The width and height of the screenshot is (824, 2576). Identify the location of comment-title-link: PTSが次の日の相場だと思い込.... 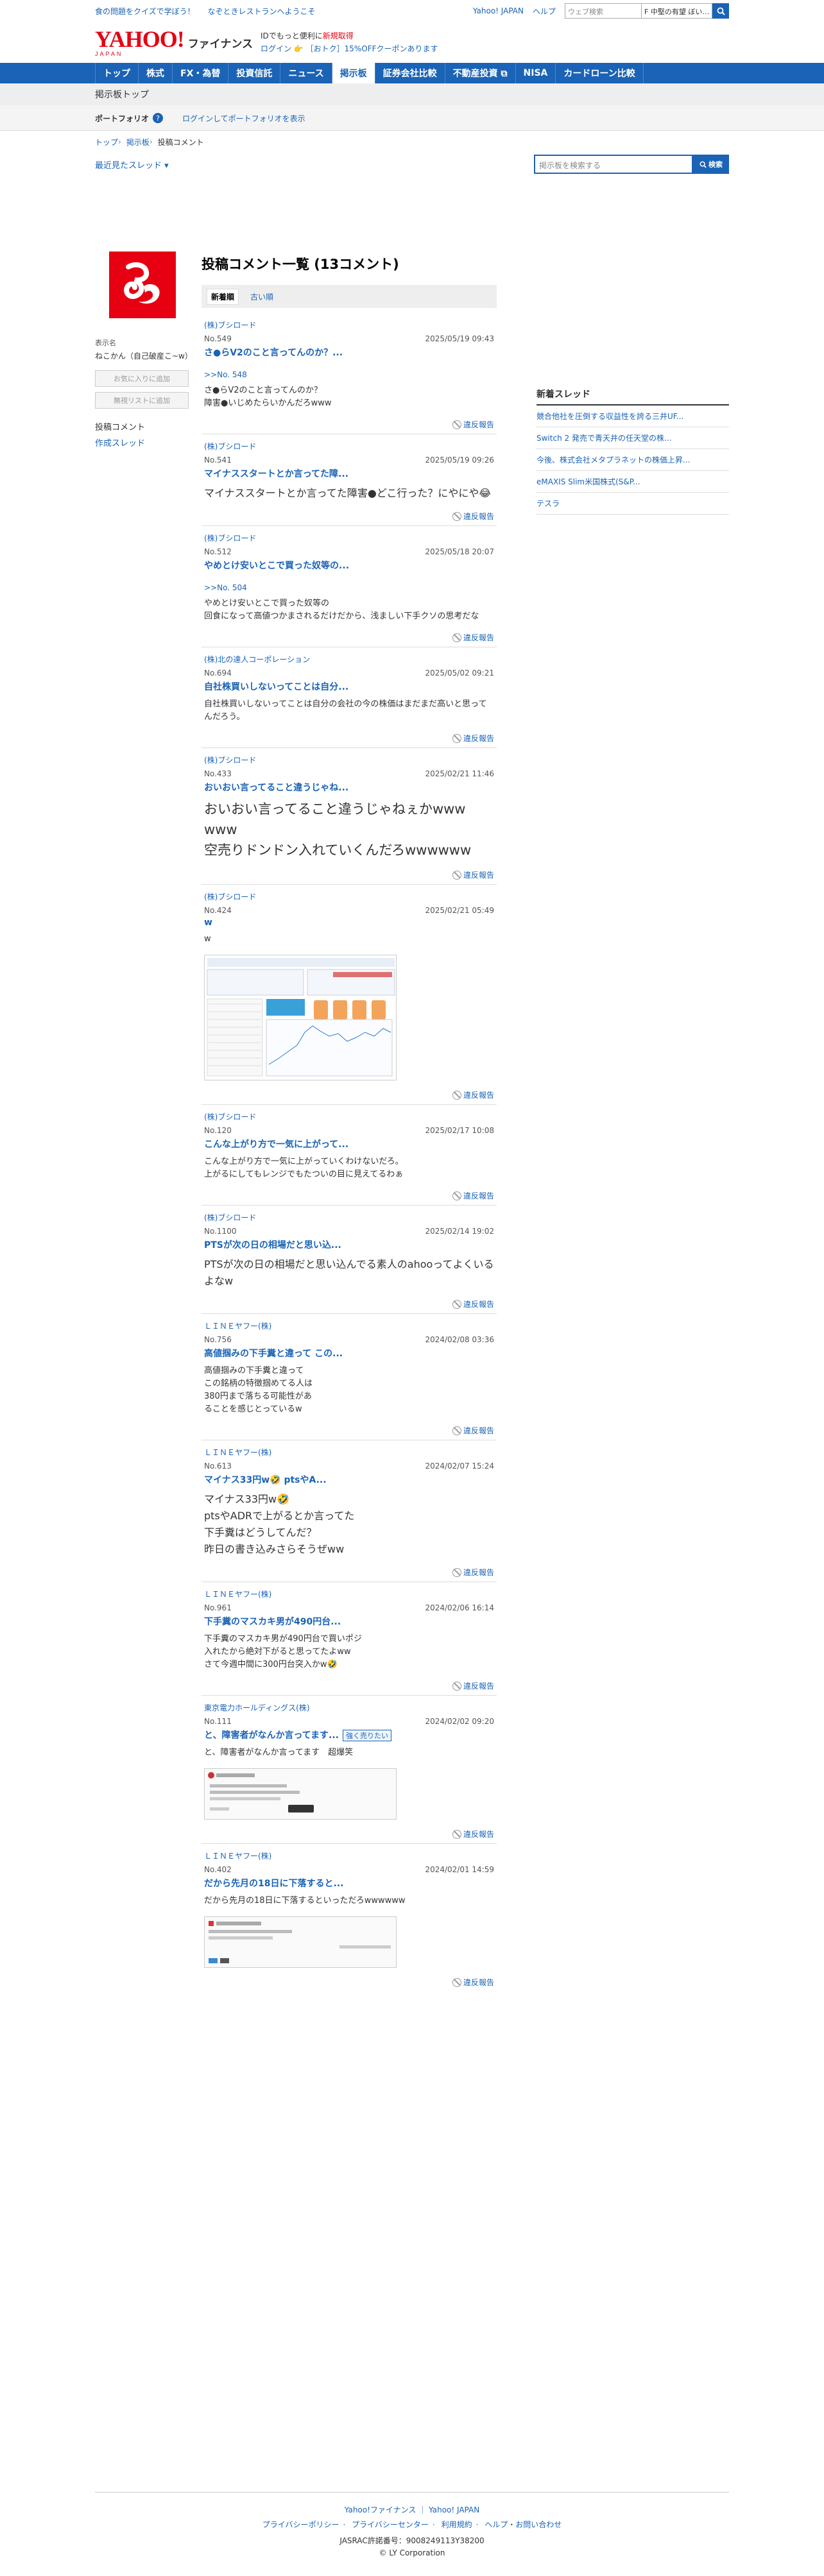
(349, 1244).